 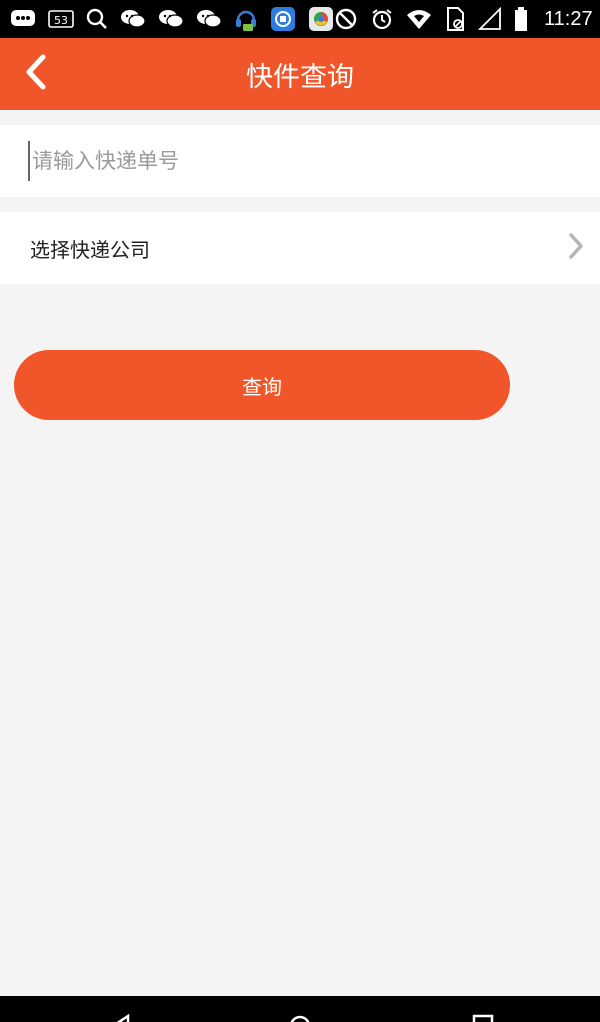 What do you see at coordinates (90, 249) in the screenshot?
I see `select-company-label: 选择快递公司` at bounding box center [90, 249].